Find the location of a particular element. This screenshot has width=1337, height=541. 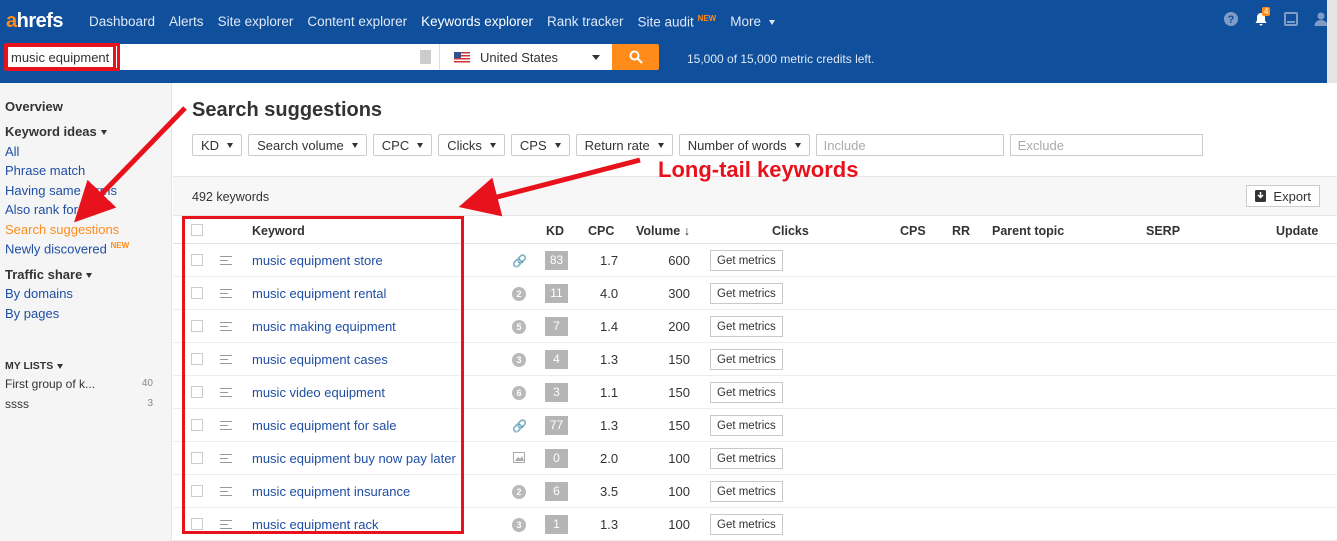

annotation-box-query is located at coordinates (62, 57).